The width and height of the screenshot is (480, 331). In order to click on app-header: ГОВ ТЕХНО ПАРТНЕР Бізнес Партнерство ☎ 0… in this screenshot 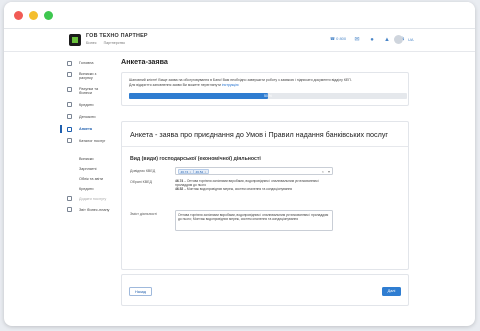, I will do `click(239, 41)`.